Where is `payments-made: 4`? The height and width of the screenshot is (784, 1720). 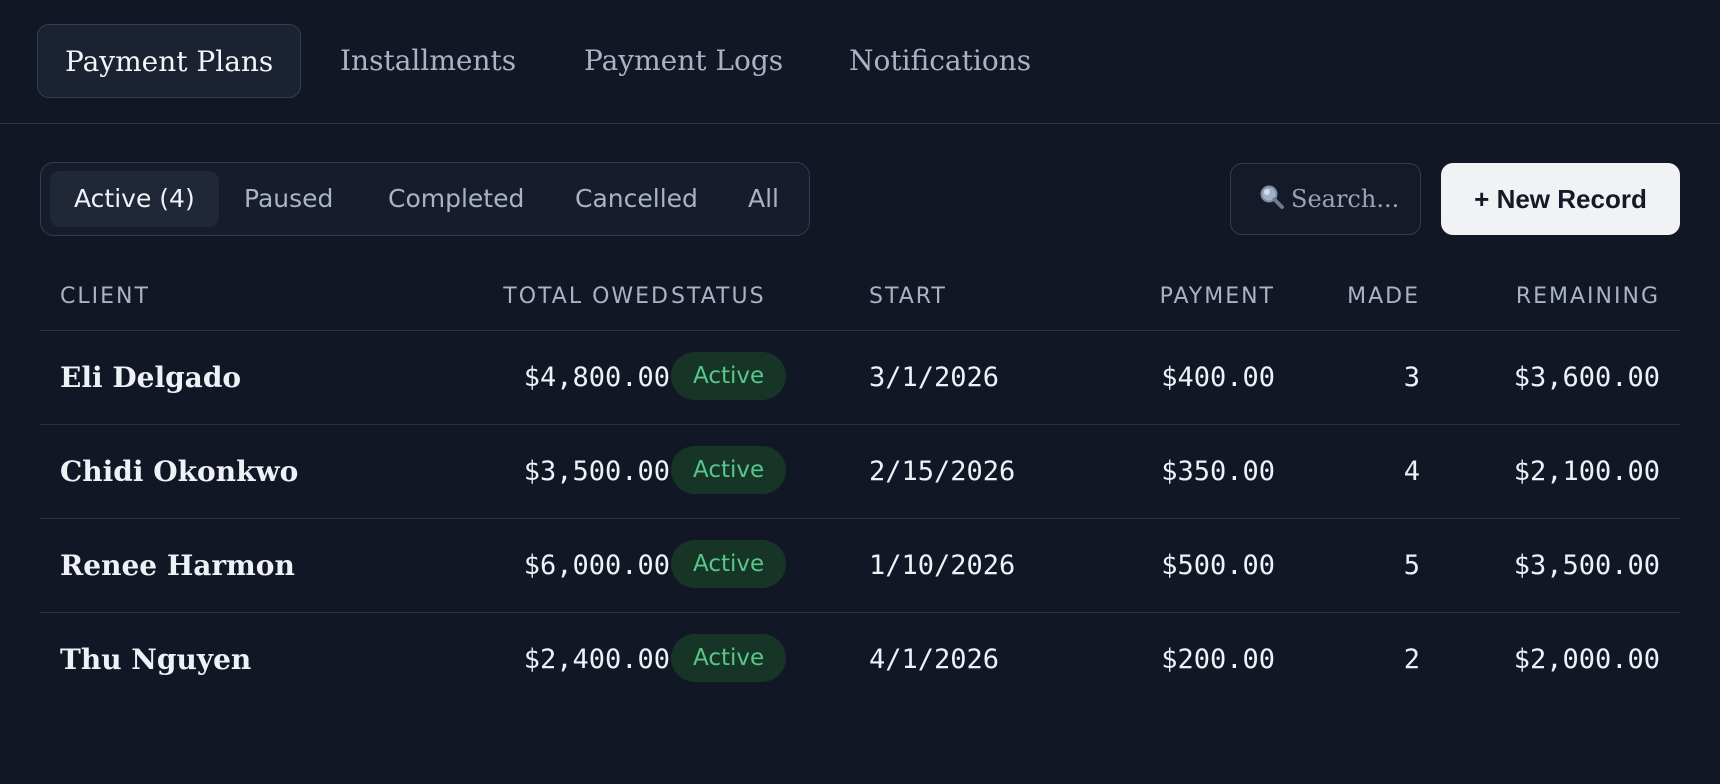 payments-made: 4 is located at coordinates (1411, 471).